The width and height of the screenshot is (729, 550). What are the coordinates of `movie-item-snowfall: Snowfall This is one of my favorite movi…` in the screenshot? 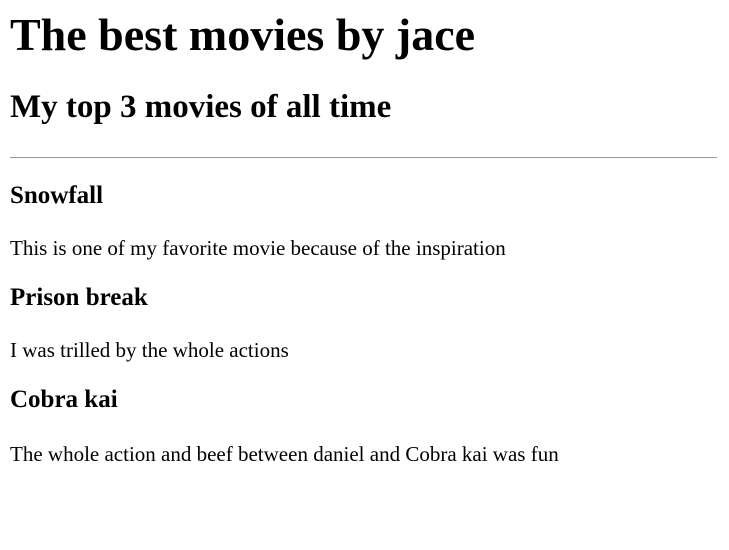 It's located at (363, 220).